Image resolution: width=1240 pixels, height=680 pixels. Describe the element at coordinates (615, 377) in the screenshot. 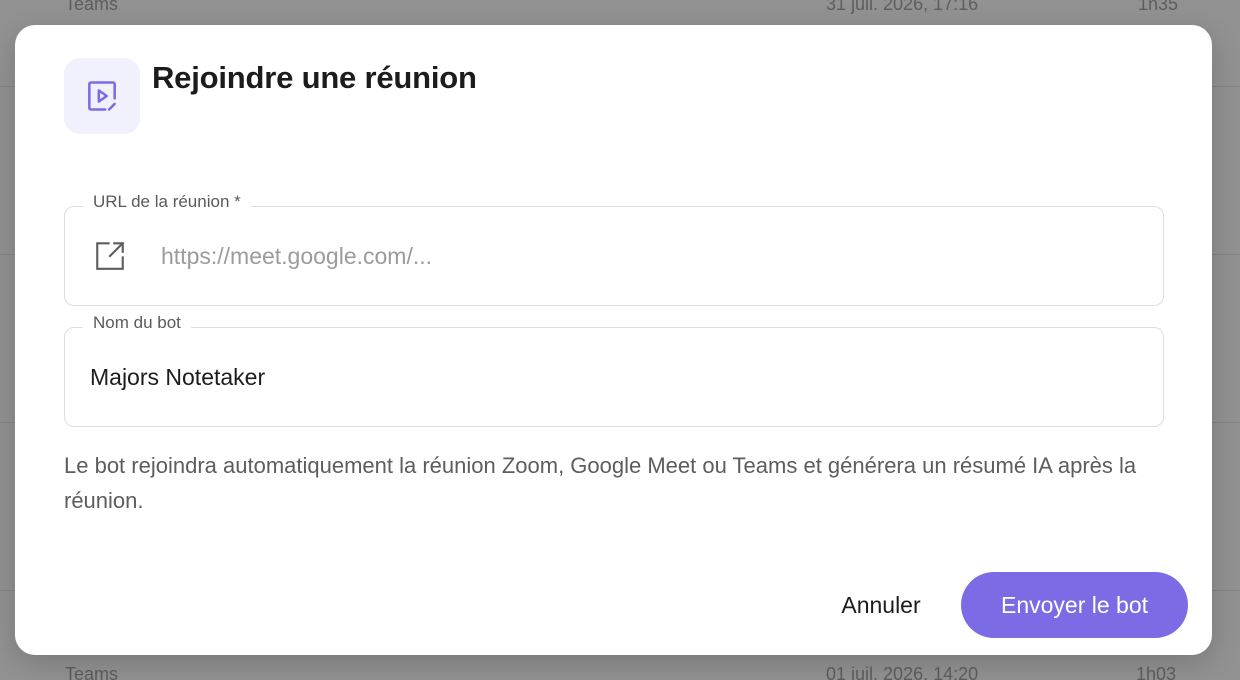

I see `bot-name-input` at that location.